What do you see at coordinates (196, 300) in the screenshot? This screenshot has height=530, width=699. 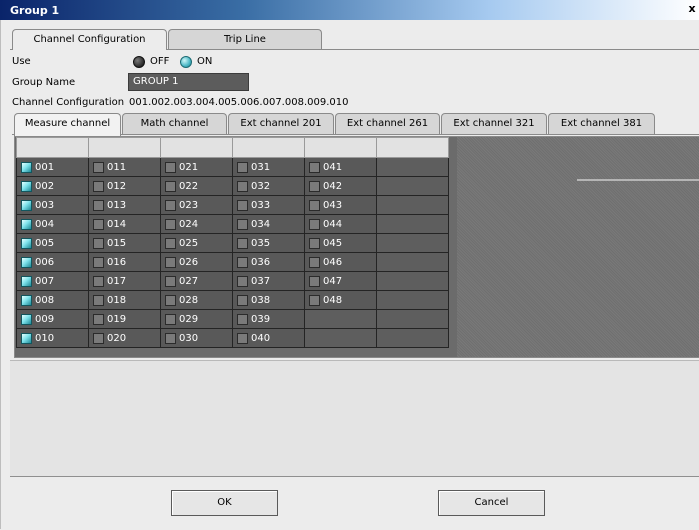 I see `channel-cell: 028` at bounding box center [196, 300].